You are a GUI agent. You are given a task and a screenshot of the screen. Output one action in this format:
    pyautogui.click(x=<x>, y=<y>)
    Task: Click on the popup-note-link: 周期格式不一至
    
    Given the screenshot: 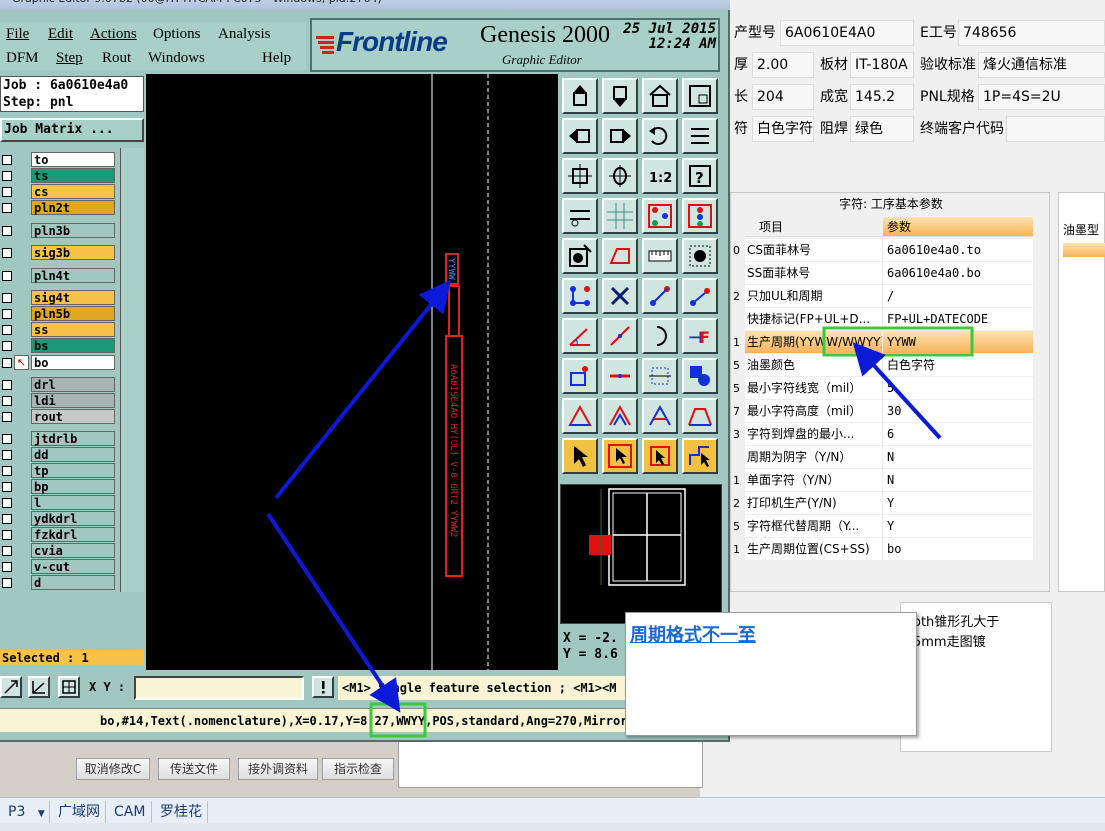 What is the action you would take?
    pyautogui.click(x=693, y=634)
    